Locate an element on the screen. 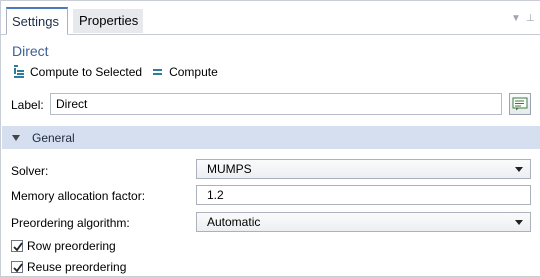  compute-to-selected-icon is located at coordinates (19, 71).